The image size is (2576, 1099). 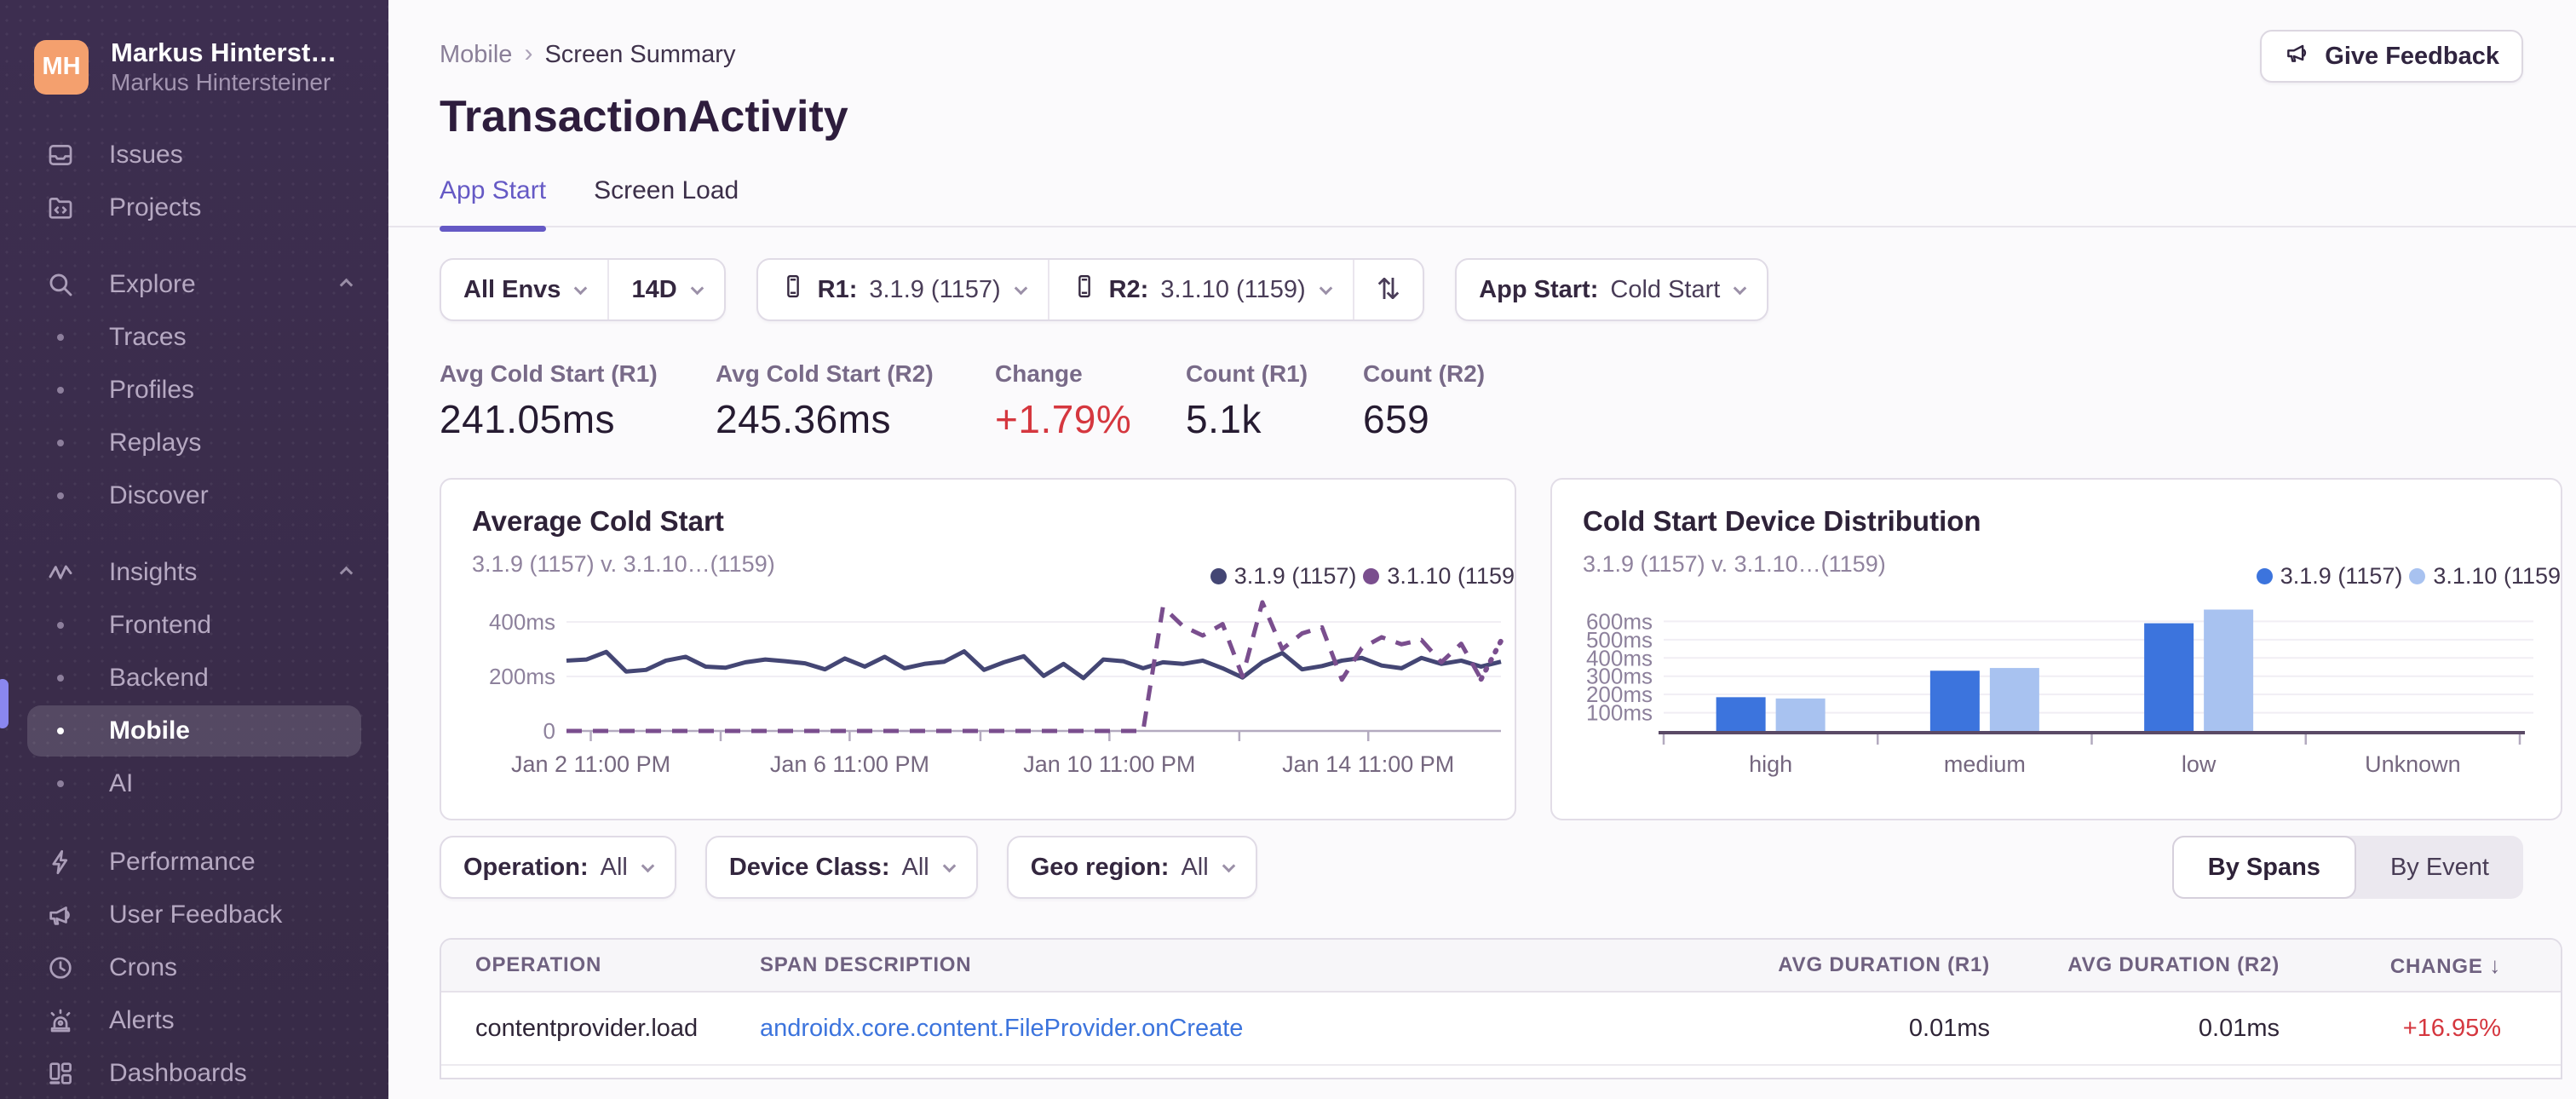 What do you see at coordinates (524, 289) in the screenshot?
I see `environment-dropdown: All Envs` at bounding box center [524, 289].